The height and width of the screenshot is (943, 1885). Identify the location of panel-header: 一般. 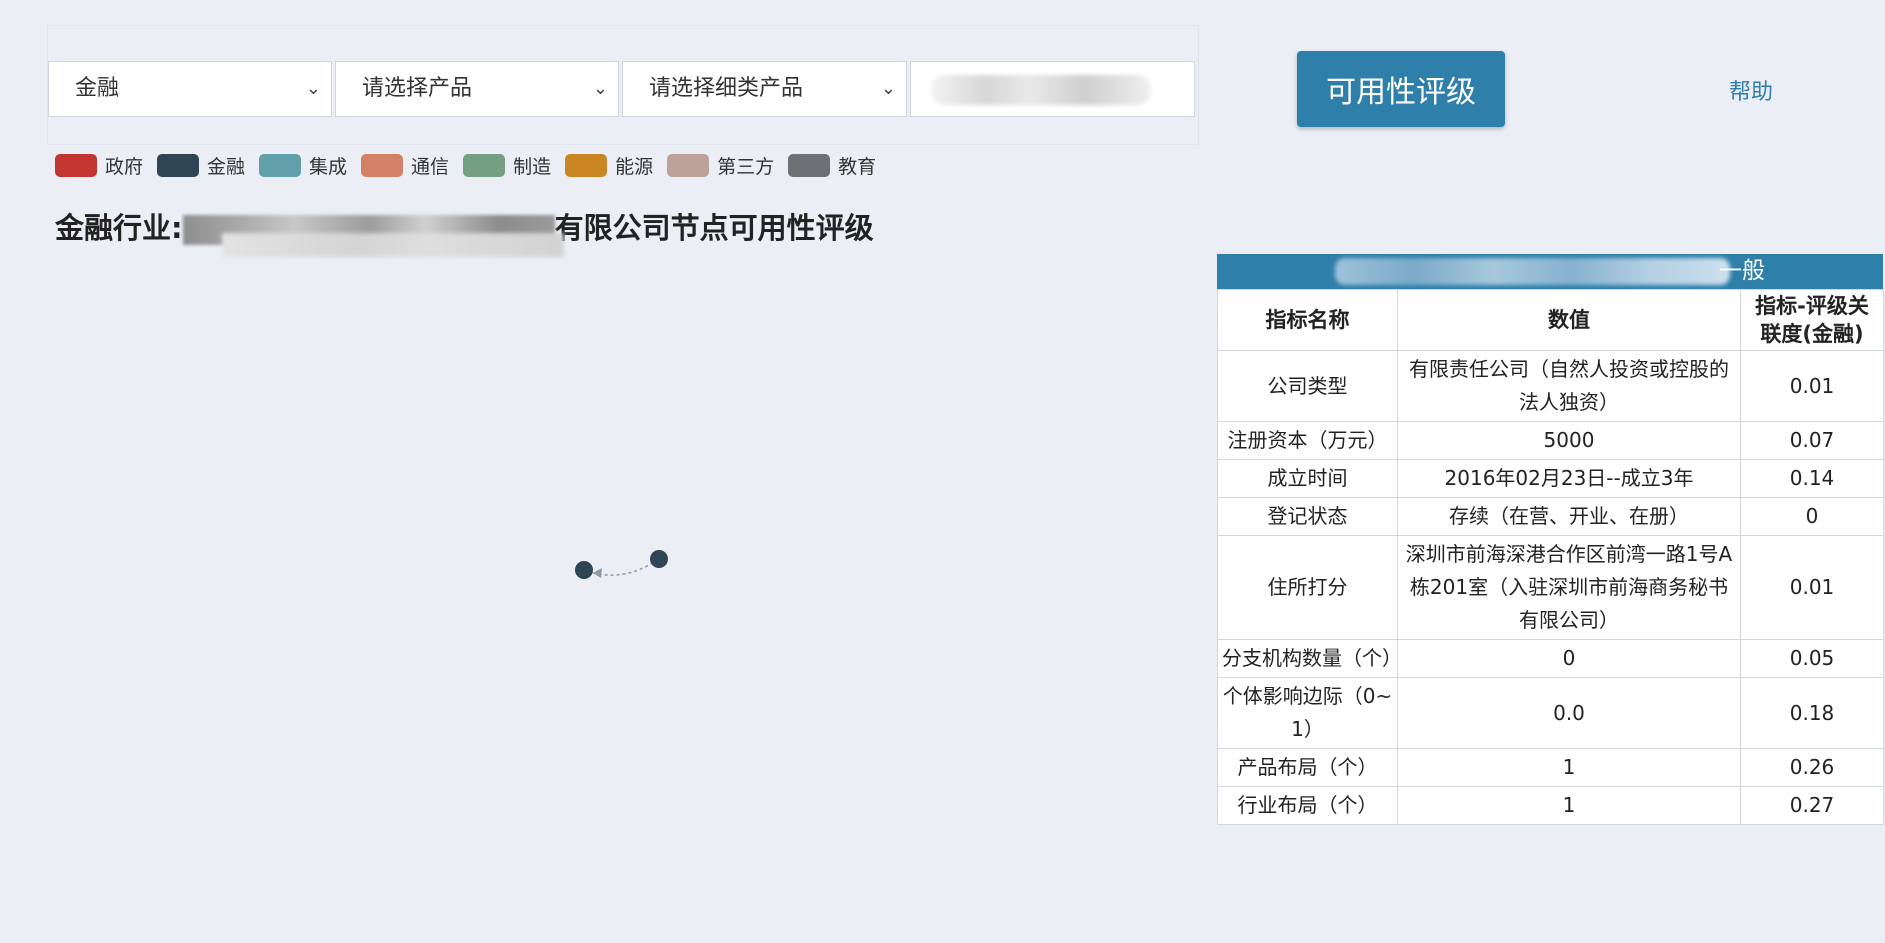
(1550, 271).